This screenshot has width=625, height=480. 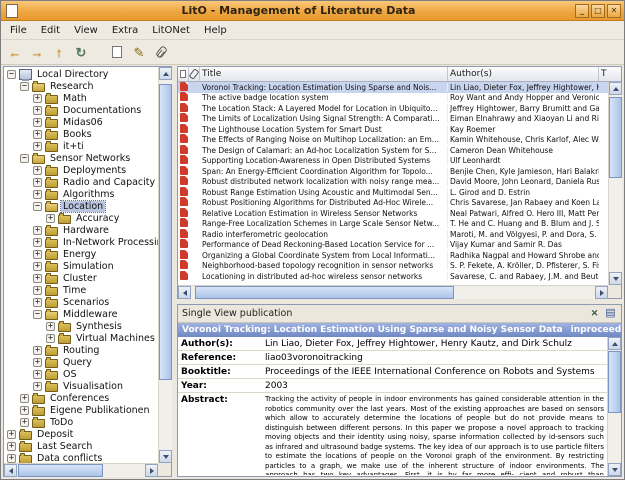 I want to click on tree-item-deployments: + Deployments, so click(x=81, y=170).